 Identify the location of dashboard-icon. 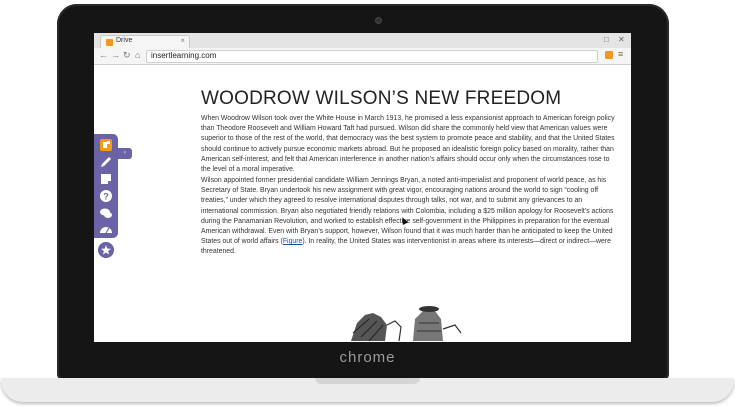
(106, 230).